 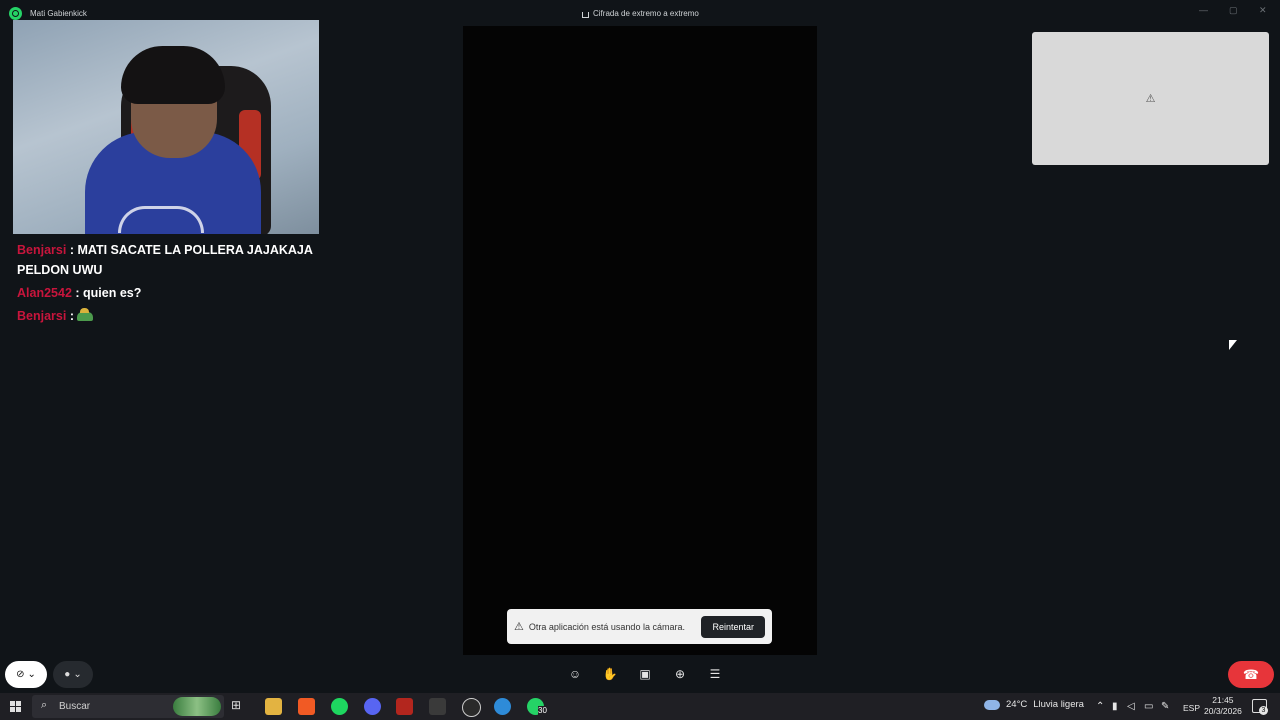 I want to click on end-call-button: ☎, so click(x=1251, y=674).